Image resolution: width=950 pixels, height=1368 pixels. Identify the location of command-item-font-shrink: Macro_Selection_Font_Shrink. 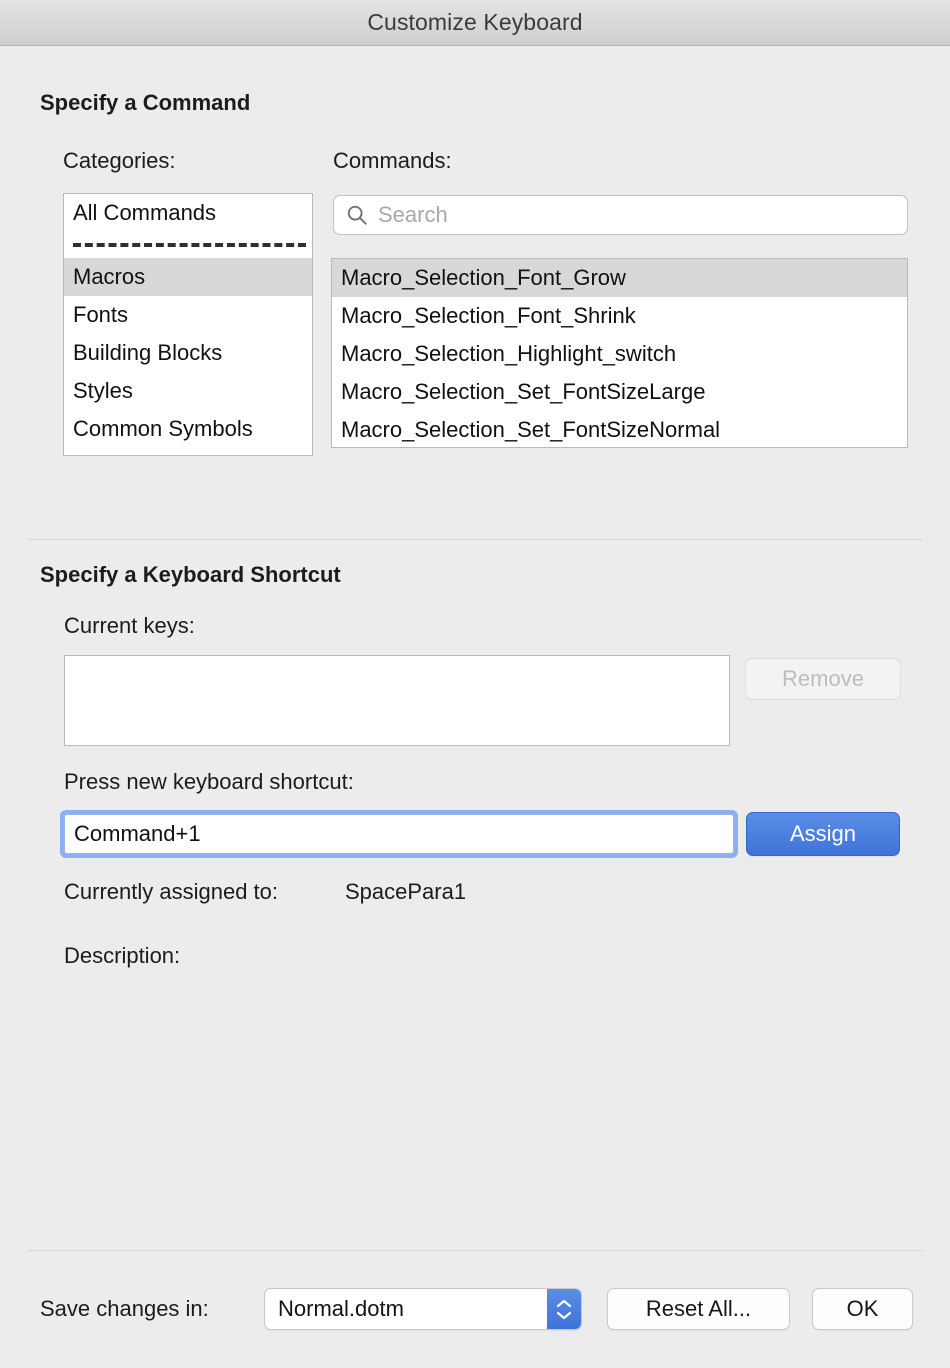
(619, 316).